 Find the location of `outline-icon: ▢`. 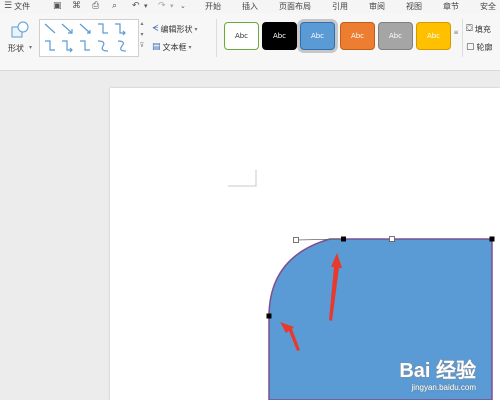

outline-icon: ▢ is located at coordinates (470, 47).